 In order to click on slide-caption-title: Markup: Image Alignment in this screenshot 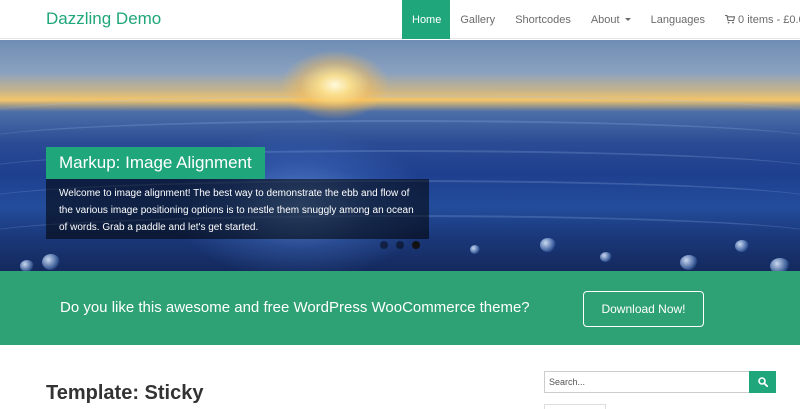, I will do `click(155, 163)`.